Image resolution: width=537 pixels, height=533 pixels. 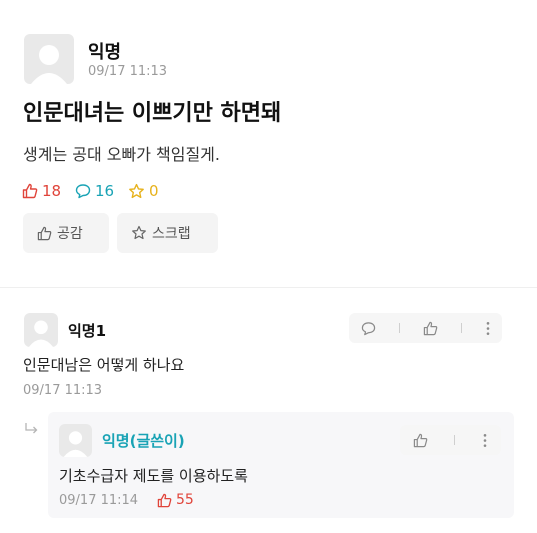 What do you see at coordinates (41, 330) in the screenshot?
I see `comment-author-avatar` at bounding box center [41, 330].